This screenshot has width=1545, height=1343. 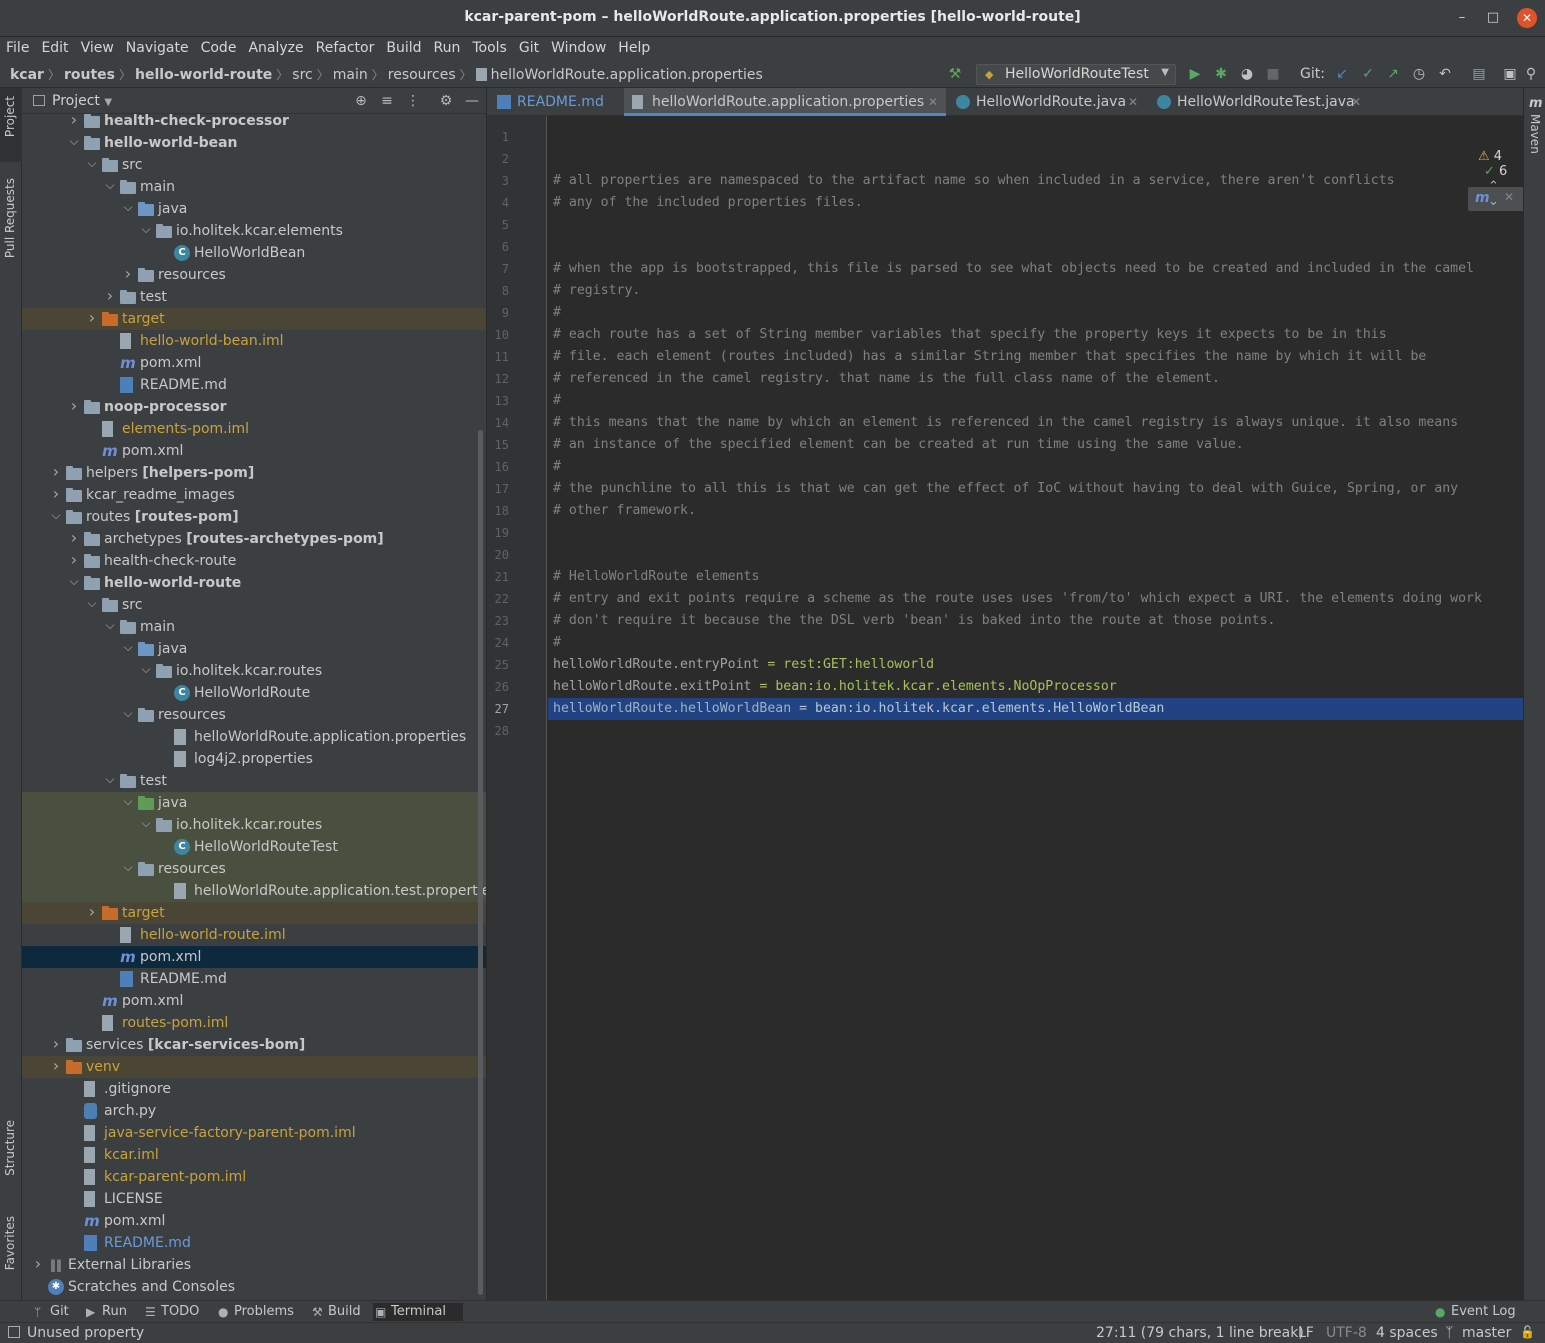 What do you see at coordinates (1247, 74) in the screenshot?
I see `coverage-icon: ◕` at bounding box center [1247, 74].